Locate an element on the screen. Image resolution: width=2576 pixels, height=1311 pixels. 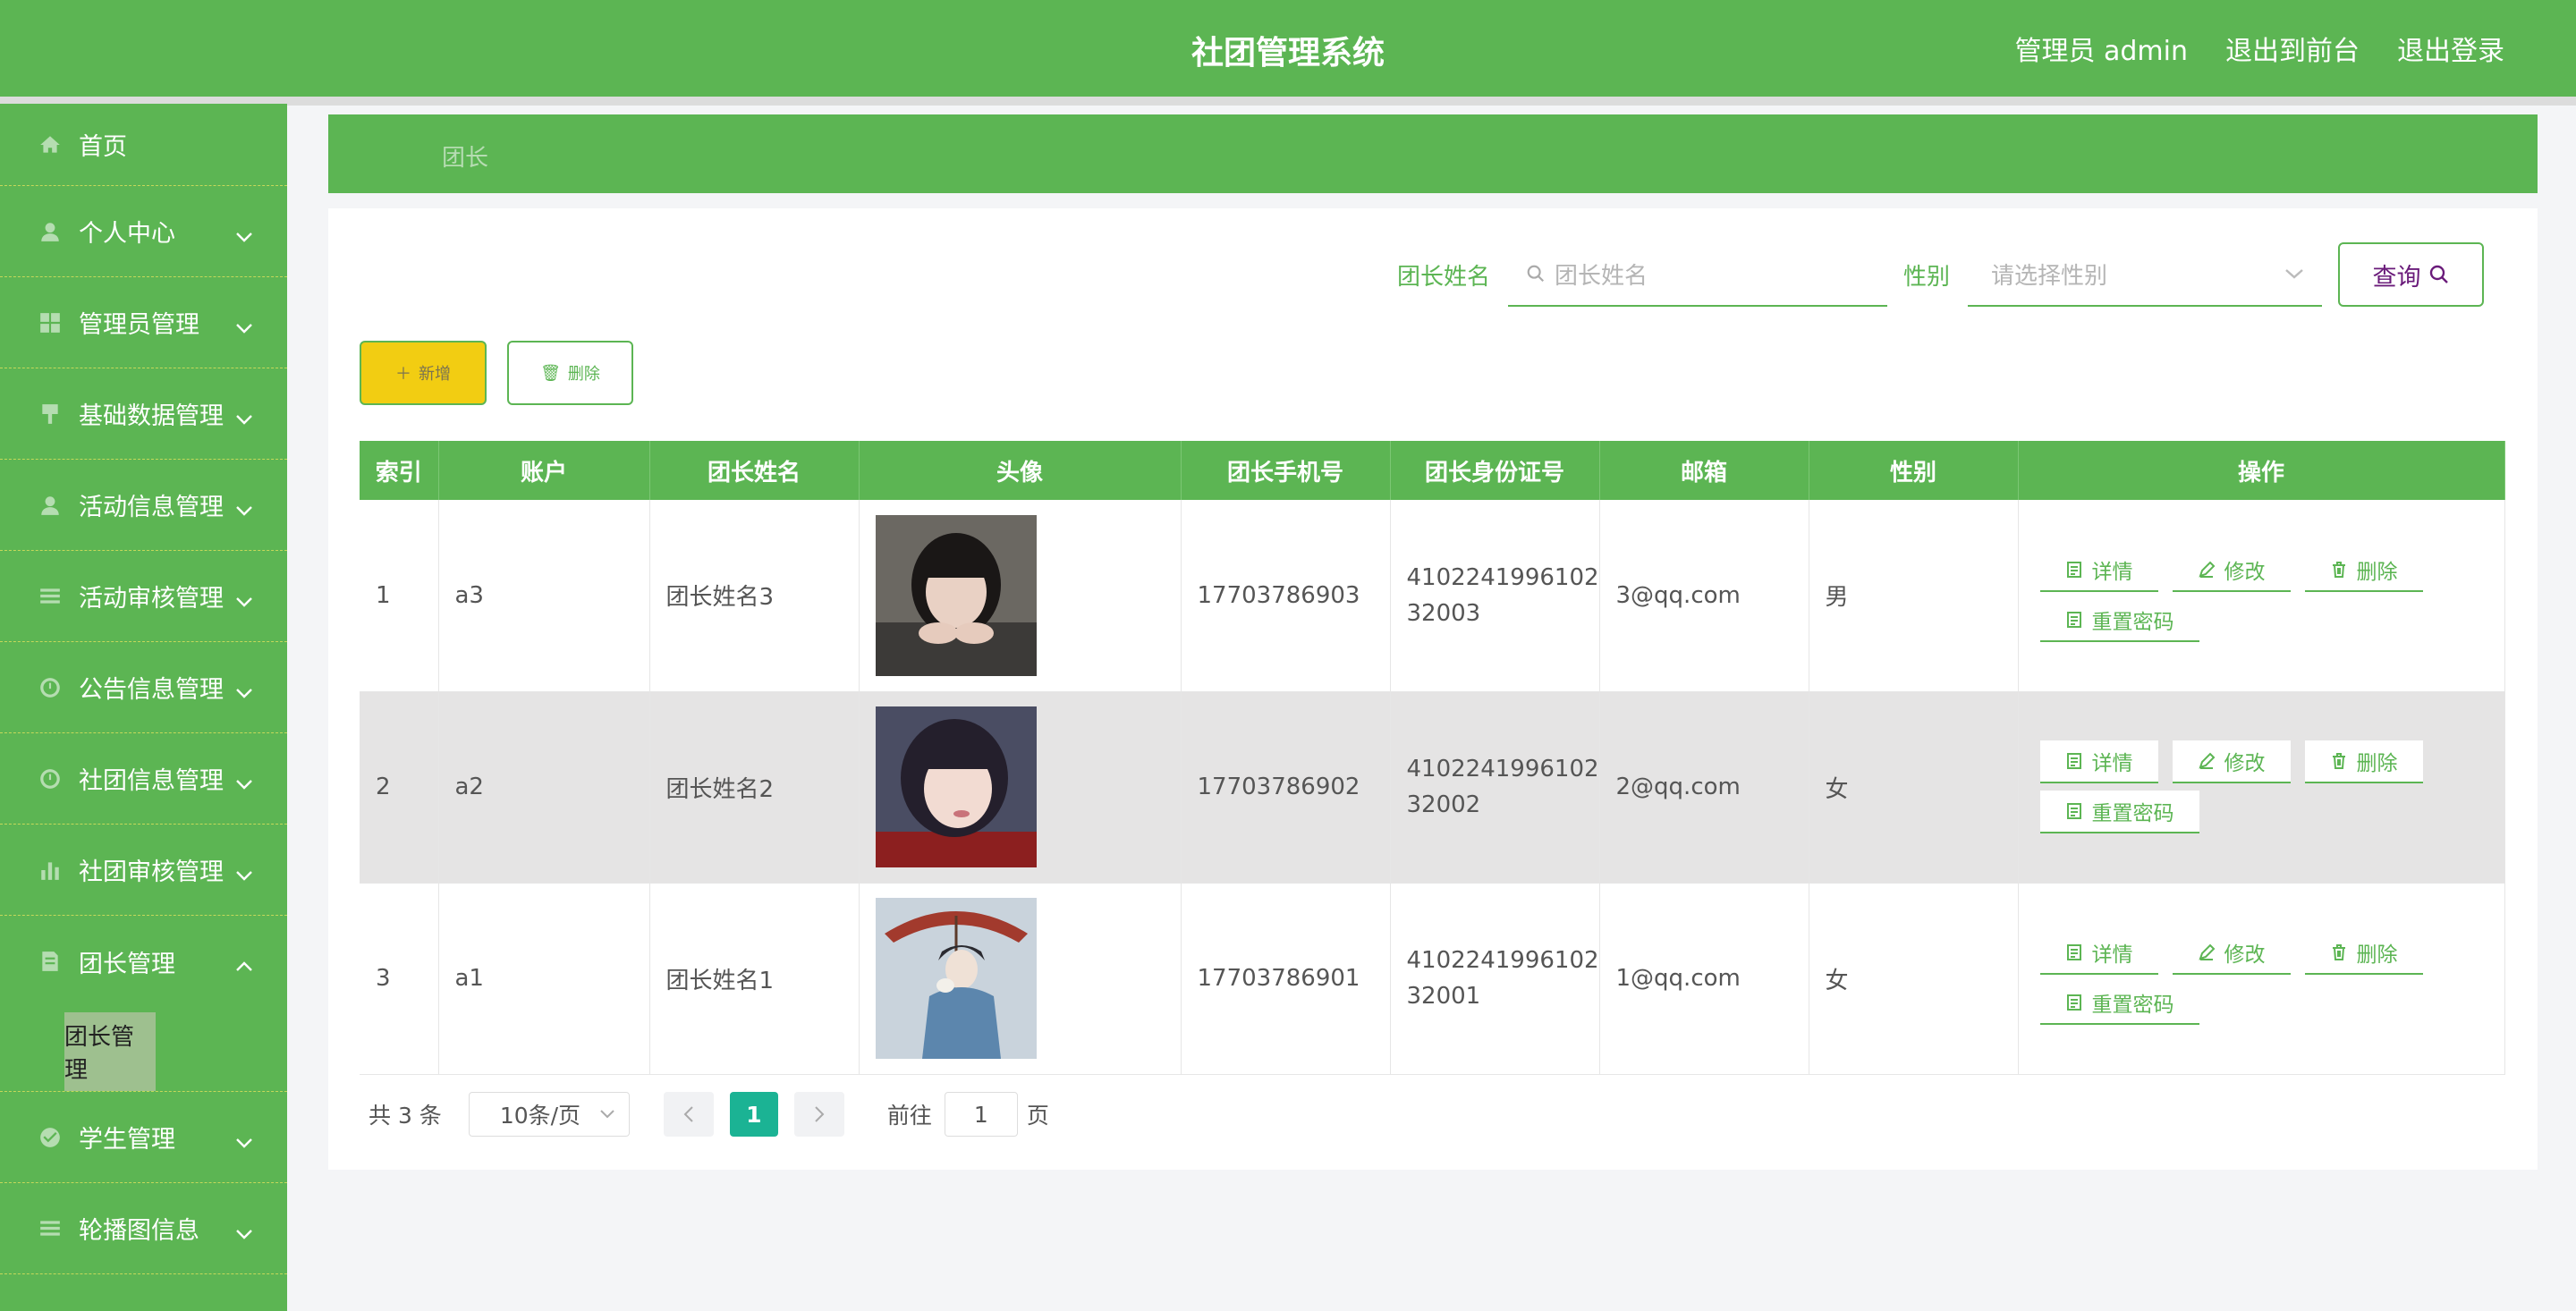
sidebar-item-label: 轮播图信息 is located at coordinates (139, 1231).